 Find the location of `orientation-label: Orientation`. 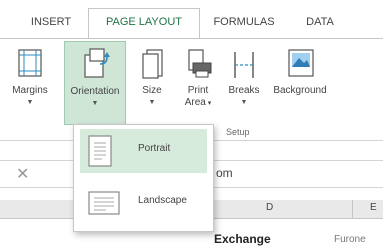

orientation-label: Orientation is located at coordinates (95, 91).